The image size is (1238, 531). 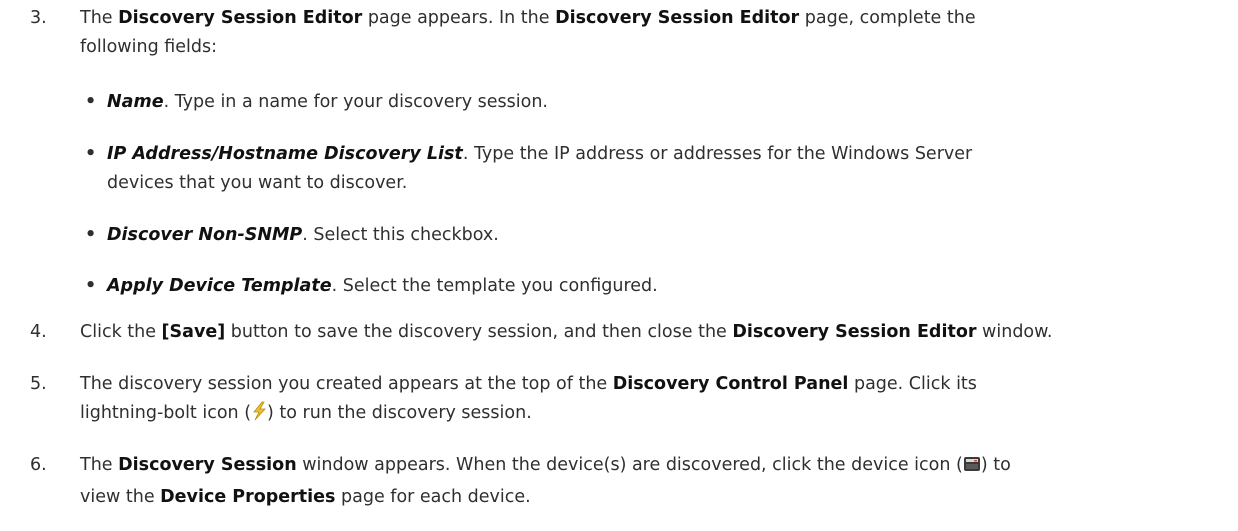 I want to click on text: page, complete the, so click(x=887, y=18).